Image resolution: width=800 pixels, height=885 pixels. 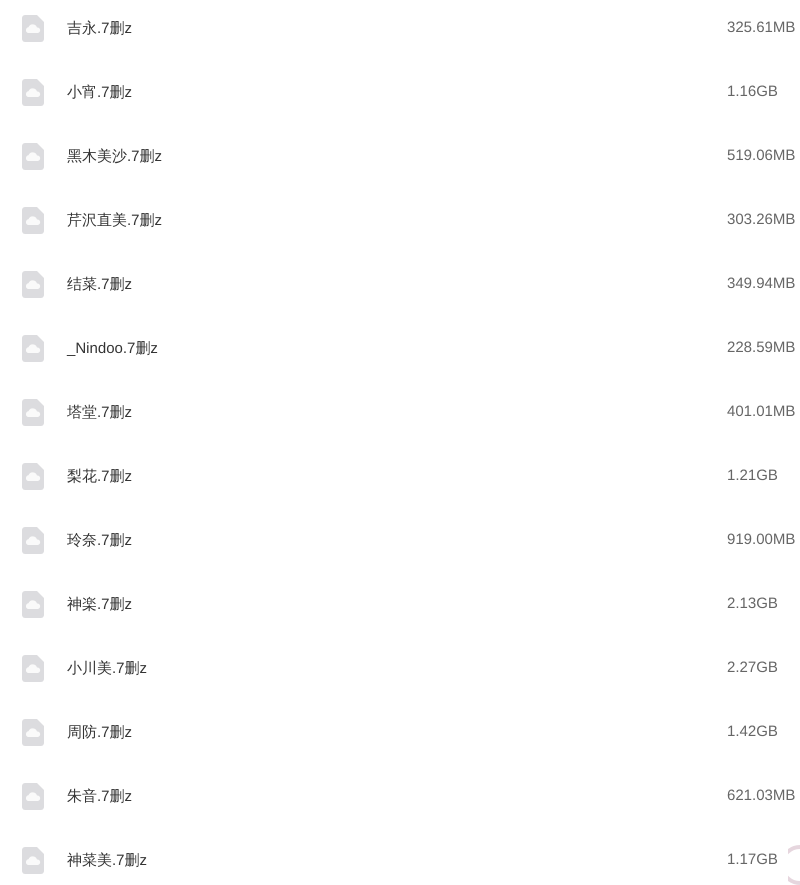 I want to click on file-name: 小川美.7删z, so click(x=107, y=668).